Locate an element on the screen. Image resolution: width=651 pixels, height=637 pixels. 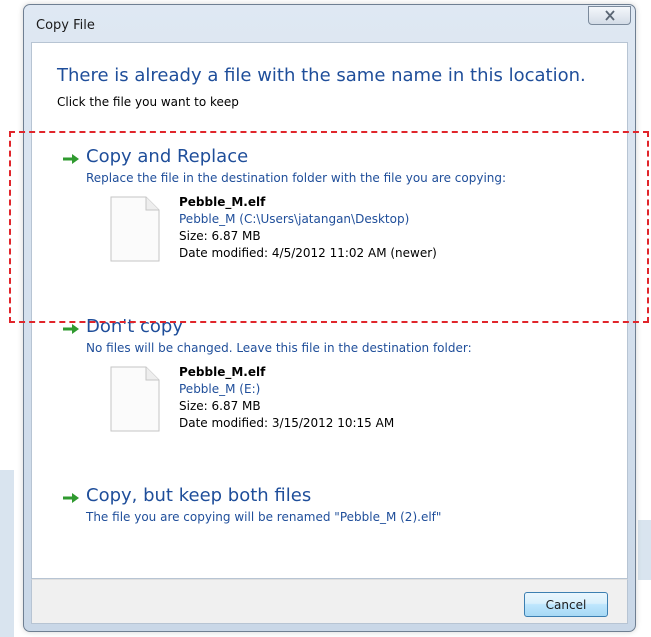
file-location: Pebble_M (C:\Users\jatangan\Desktop) is located at coordinates (294, 219).